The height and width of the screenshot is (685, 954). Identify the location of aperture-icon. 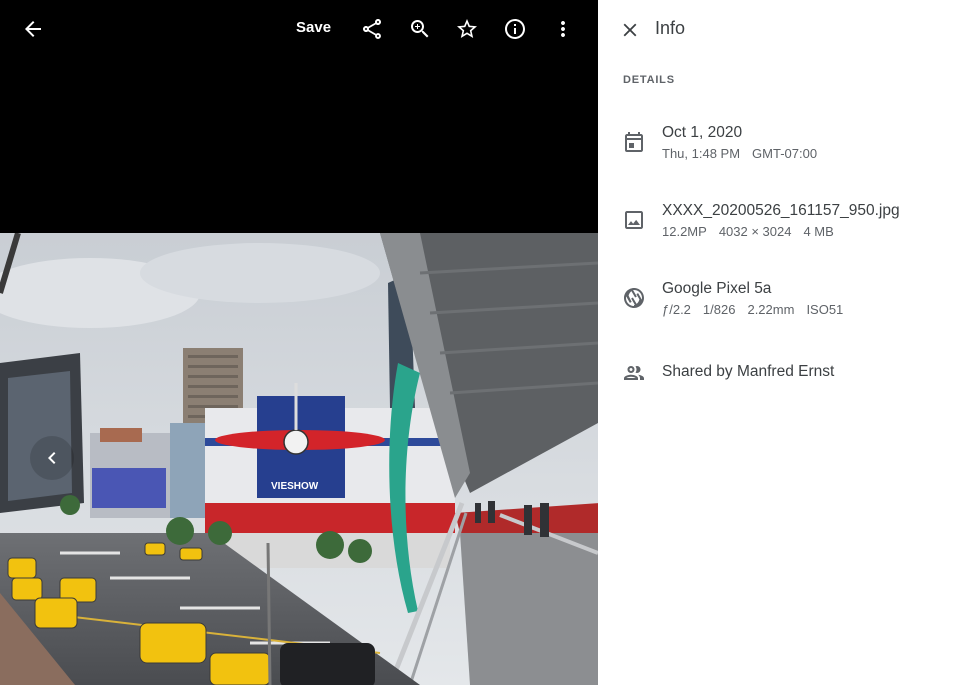
(634, 298).